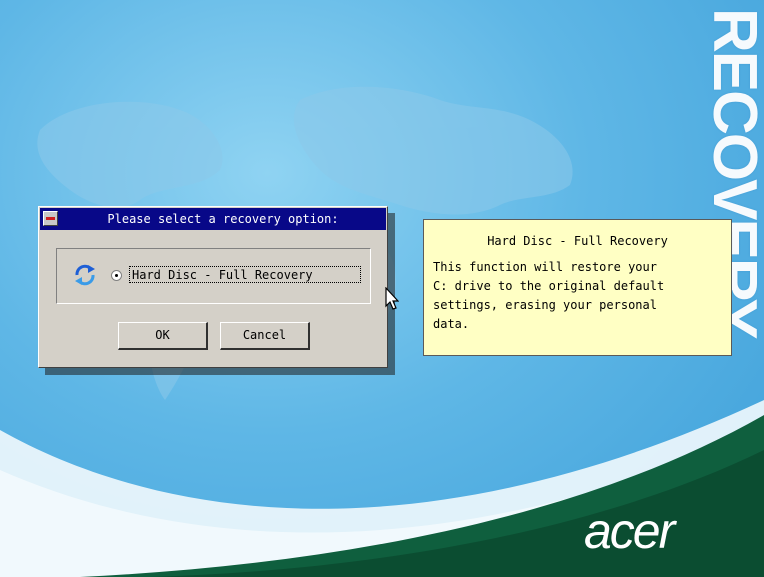 This screenshot has width=764, height=577. What do you see at coordinates (223, 219) in the screenshot?
I see `dialog-title: Please select a recovery option:` at bounding box center [223, 219].